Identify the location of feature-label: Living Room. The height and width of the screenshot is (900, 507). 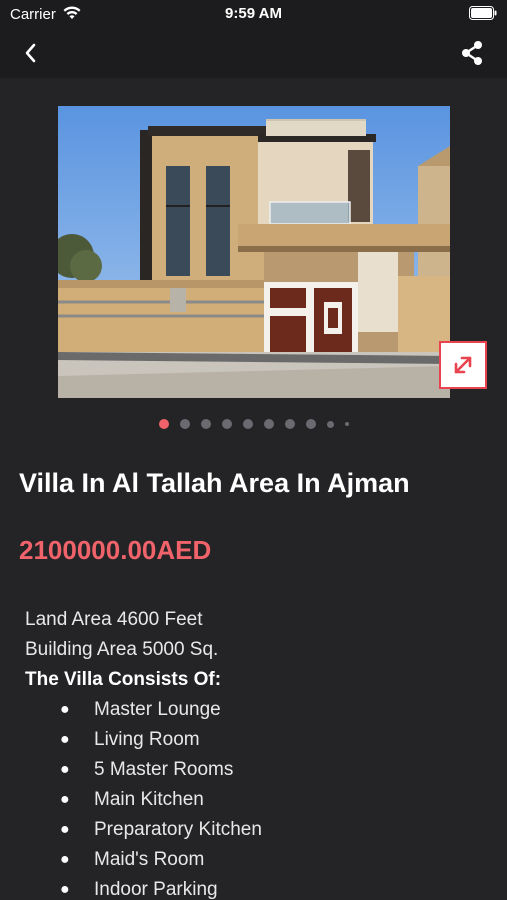
(147, 739).